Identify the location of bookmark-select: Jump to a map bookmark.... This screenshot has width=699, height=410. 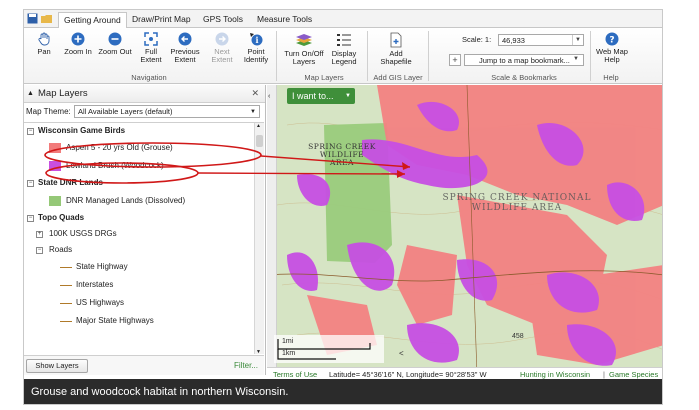
(524, 60).